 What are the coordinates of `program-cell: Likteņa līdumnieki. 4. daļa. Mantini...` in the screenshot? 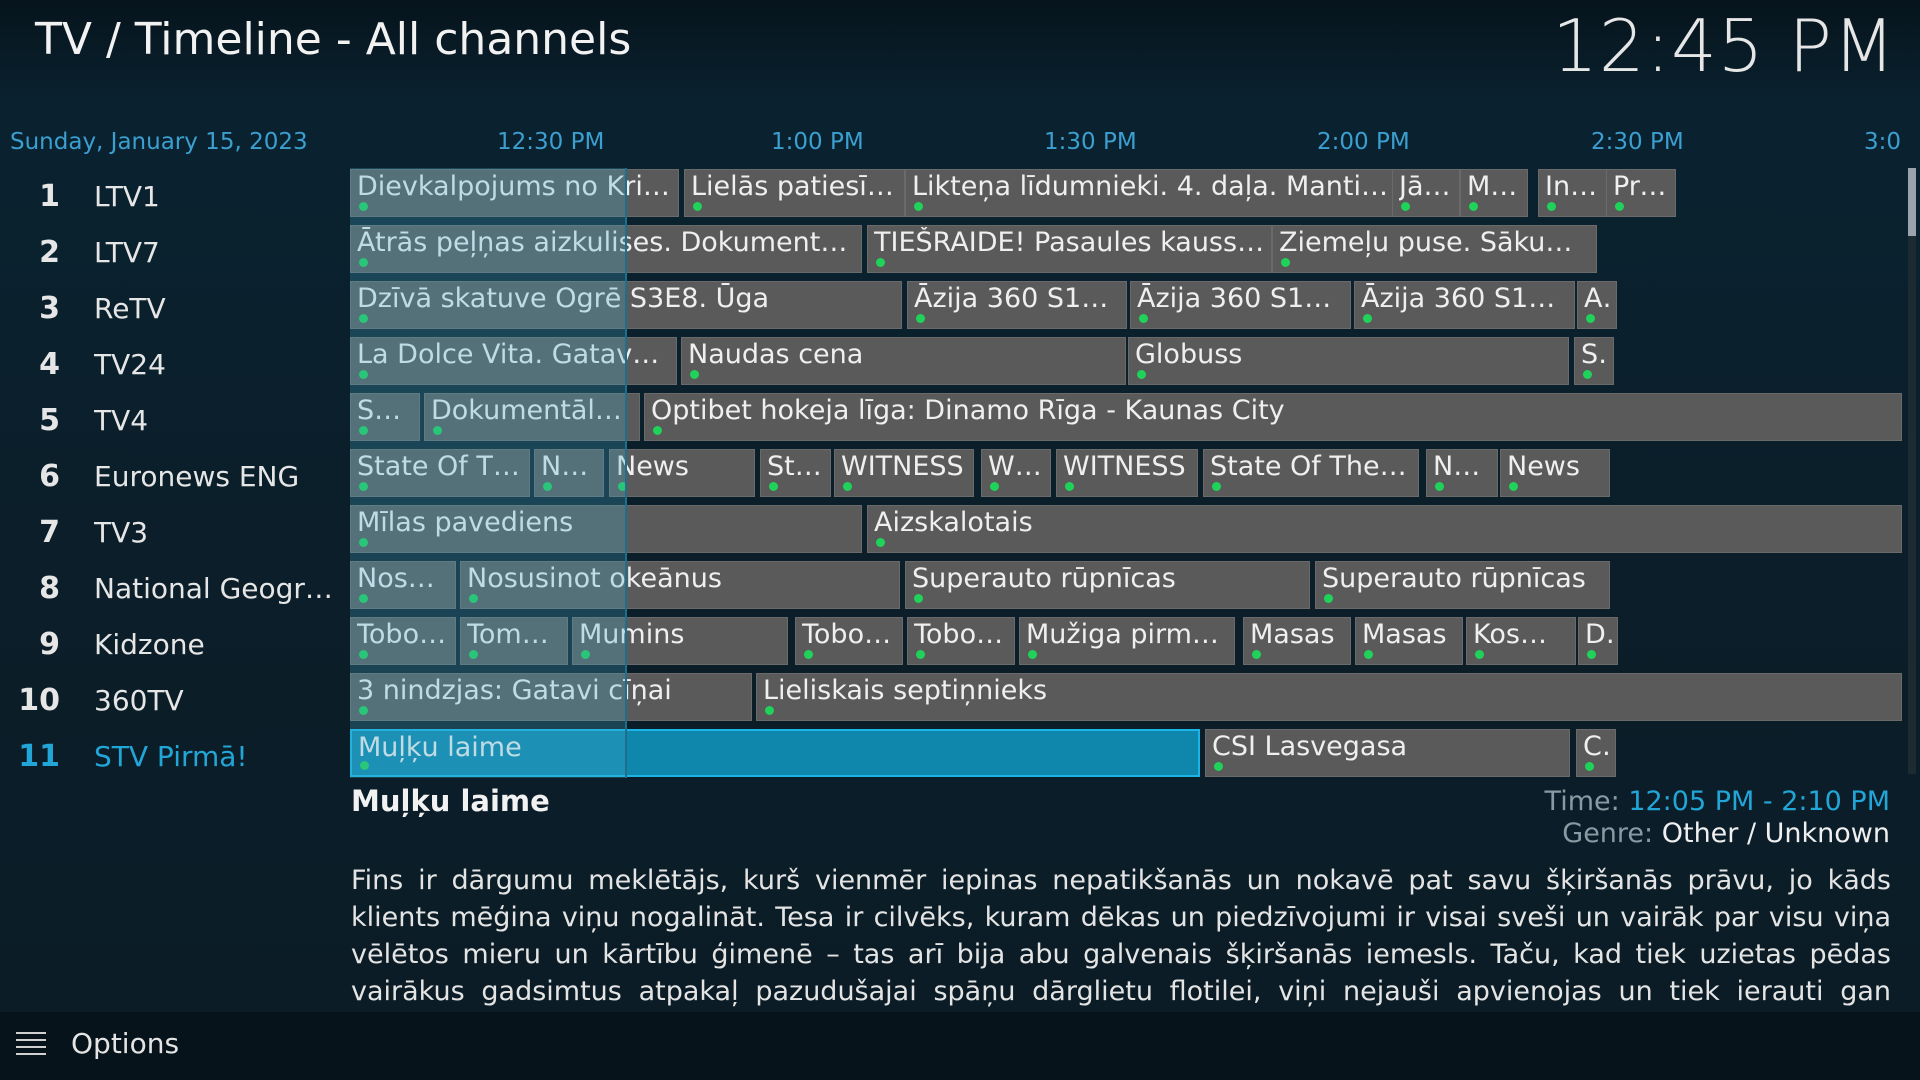 It's located at (1155, 193).